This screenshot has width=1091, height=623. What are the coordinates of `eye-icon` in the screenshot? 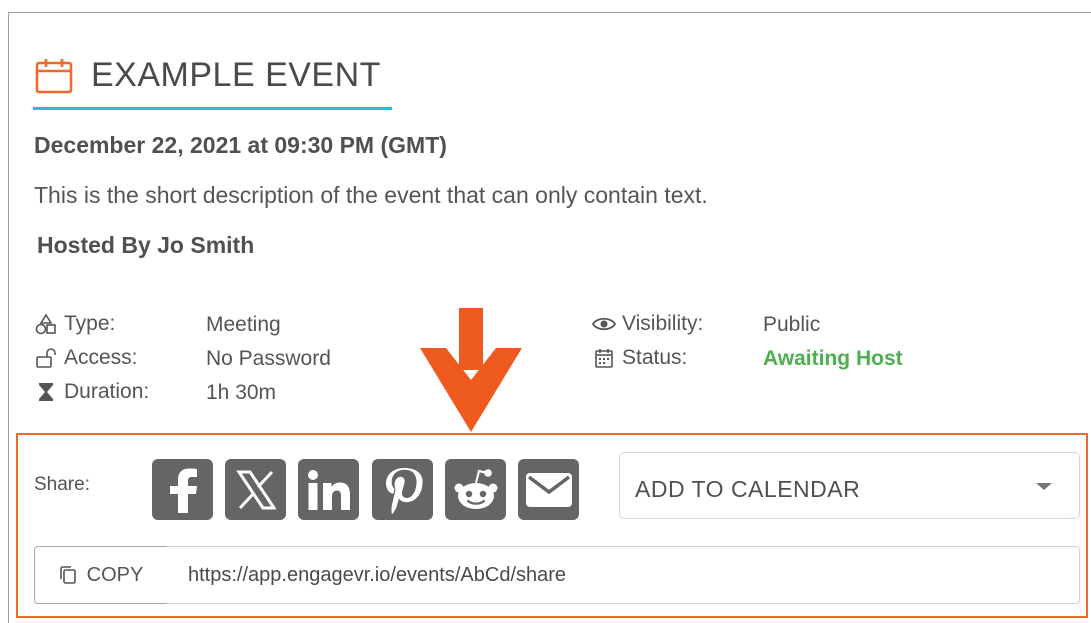 It's located at (604, 324).